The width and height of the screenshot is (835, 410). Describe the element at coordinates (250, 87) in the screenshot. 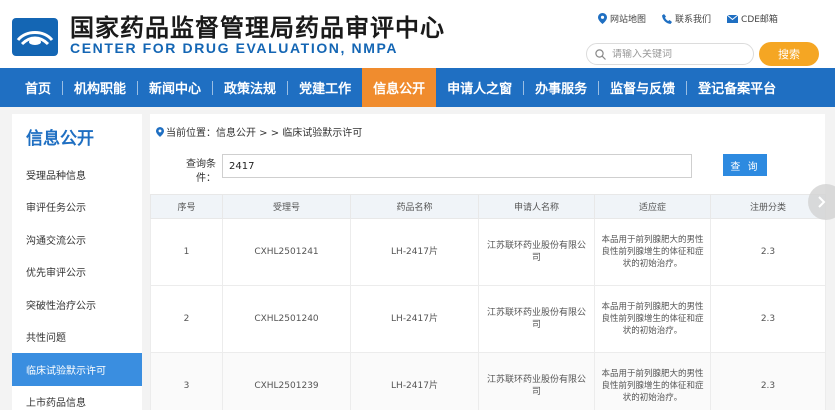

I see `nav-policies: 政策法规` at that location.